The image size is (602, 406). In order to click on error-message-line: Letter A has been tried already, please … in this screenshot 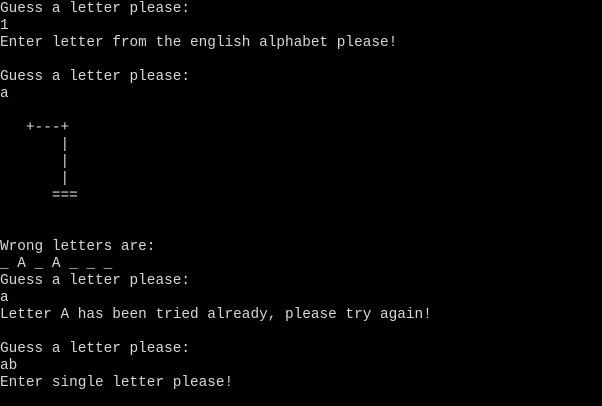, I will do `click(216, 315)`.